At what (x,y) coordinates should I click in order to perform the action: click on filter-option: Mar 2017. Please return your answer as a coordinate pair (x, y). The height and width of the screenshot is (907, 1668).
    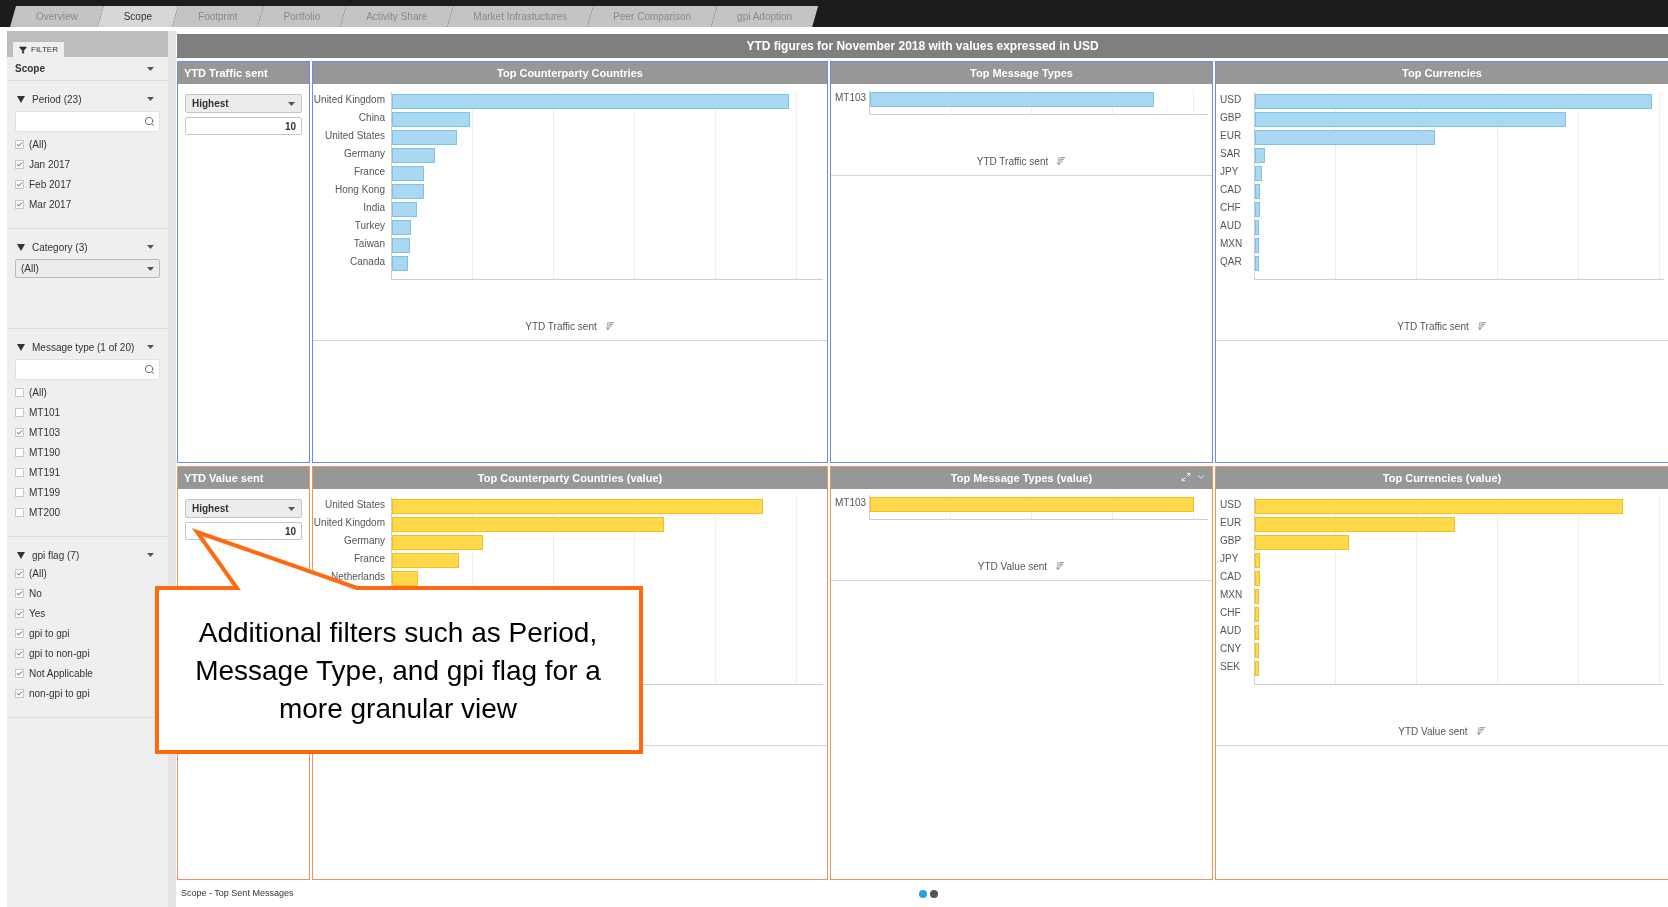
    Looking at the image, I should click on (43, 204).